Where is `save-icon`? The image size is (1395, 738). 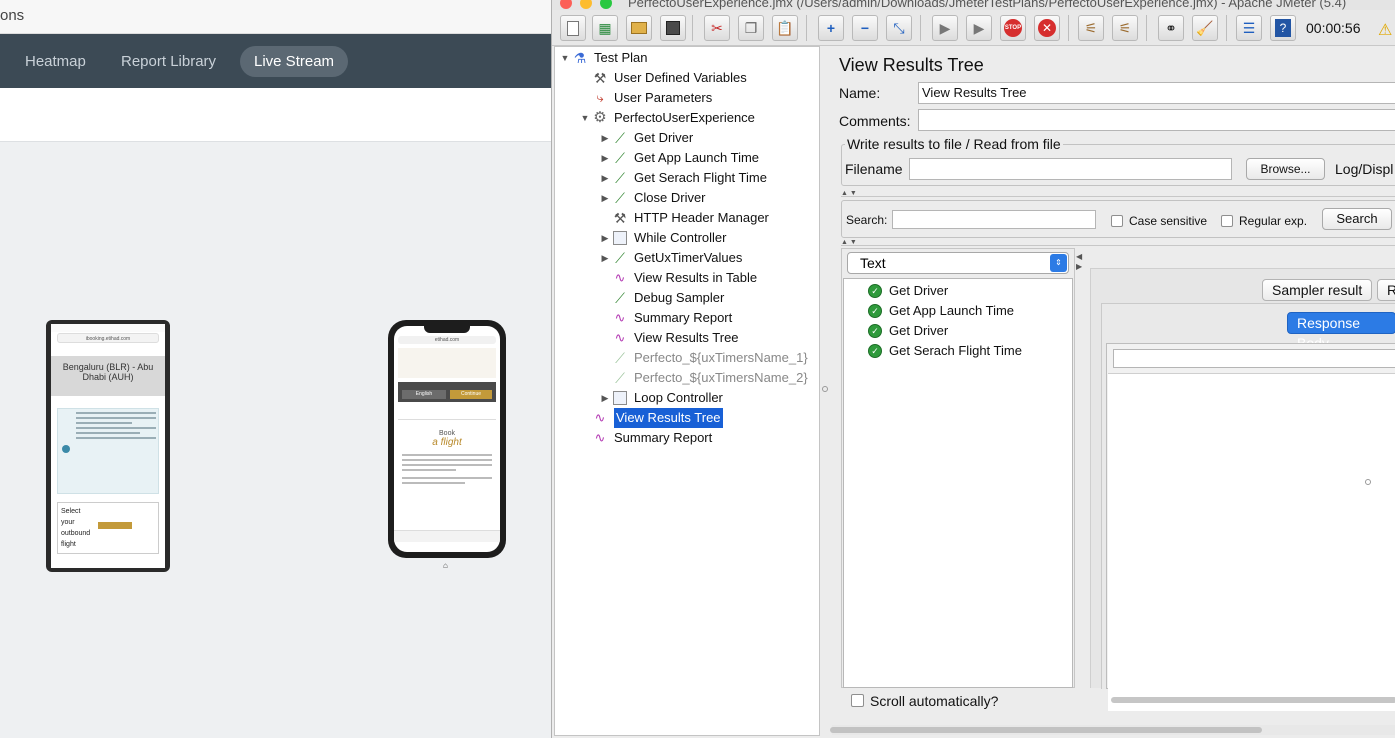 save-icon is located at coordinates (673, 28).